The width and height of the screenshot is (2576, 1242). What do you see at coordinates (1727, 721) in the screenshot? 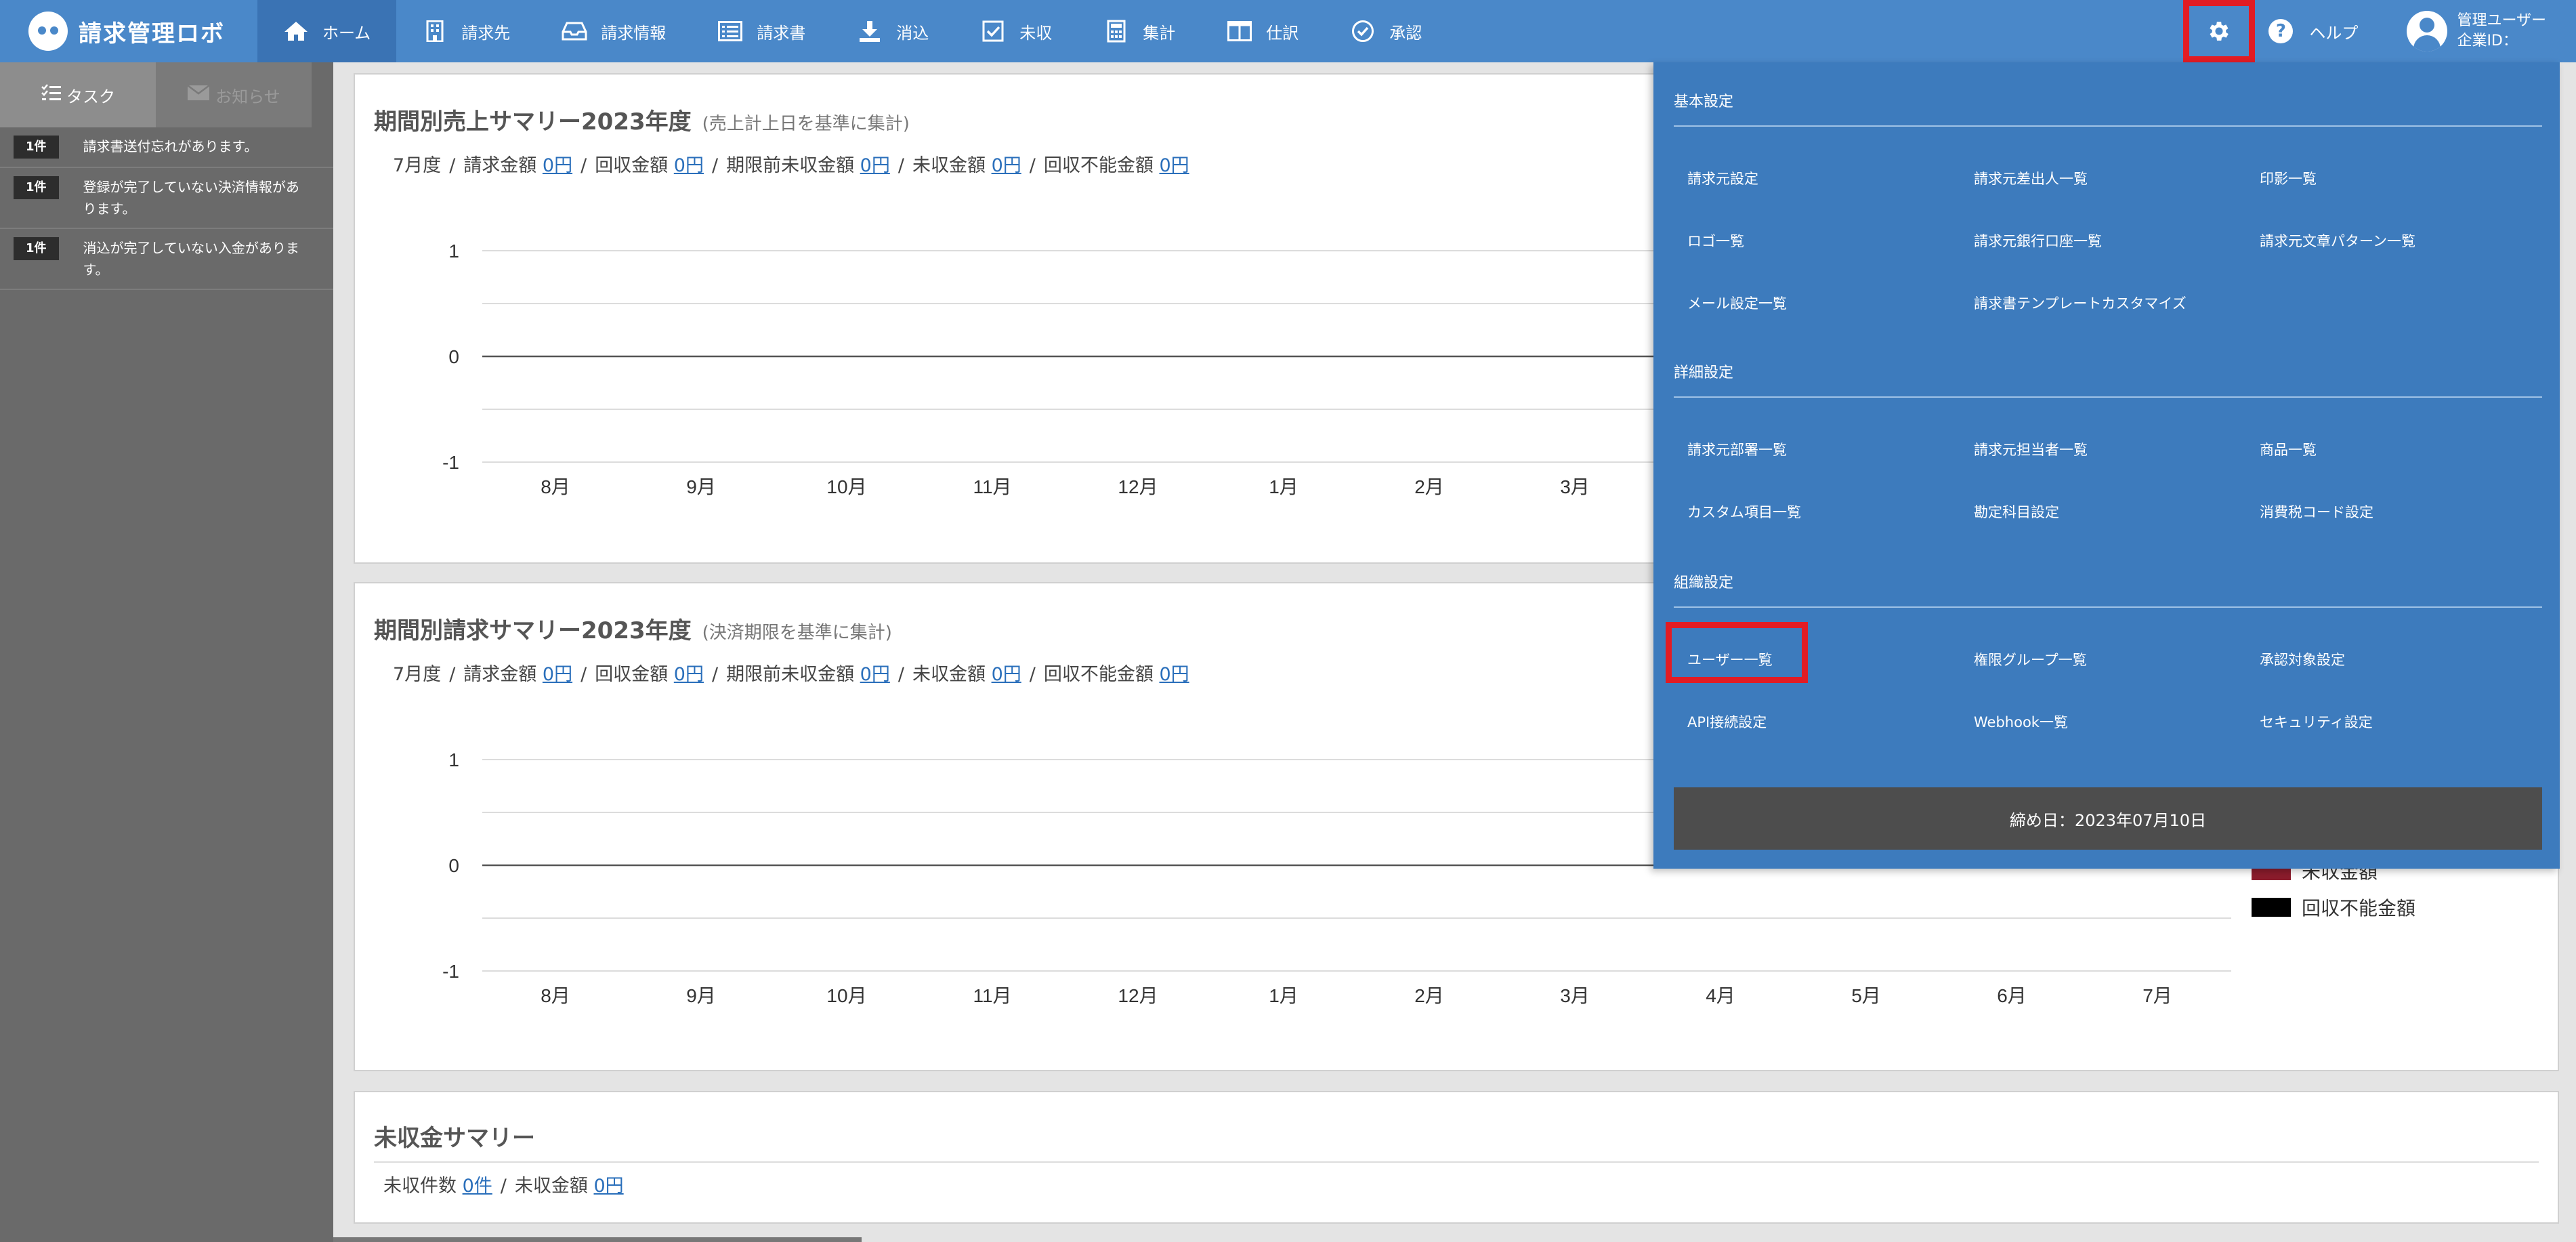
I see `settings-menu-item: API接続設定` at bounding box center [1727, 721].